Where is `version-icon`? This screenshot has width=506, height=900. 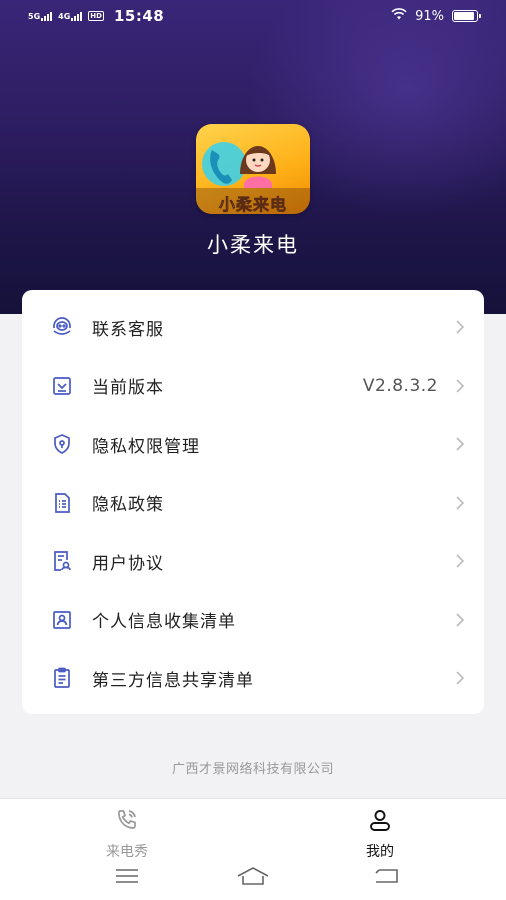 version-icon is located at coordinates (62, 386).